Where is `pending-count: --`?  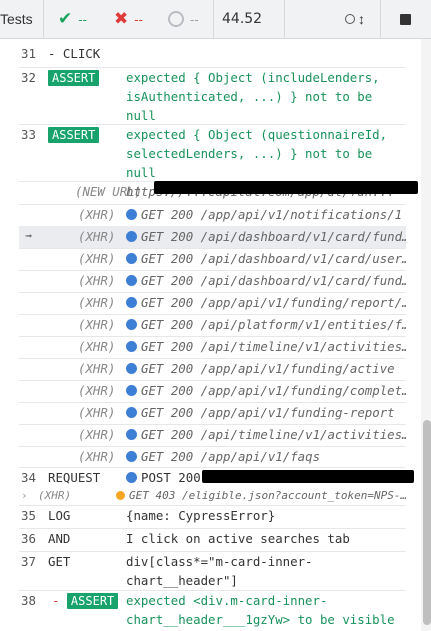 pending-count: -- is located at coordinates (183, 19).